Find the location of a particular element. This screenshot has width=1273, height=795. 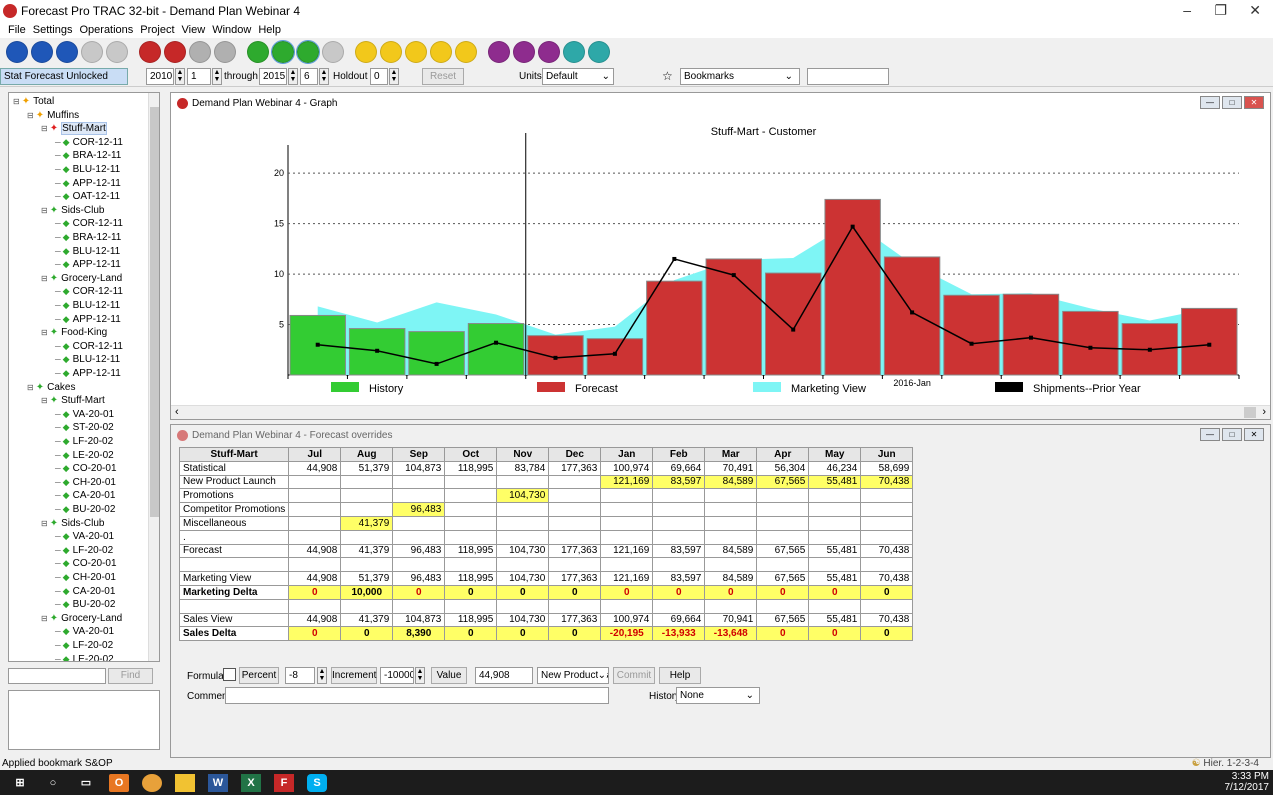

bookmark-extra-field is located at coordinates (848, 76).